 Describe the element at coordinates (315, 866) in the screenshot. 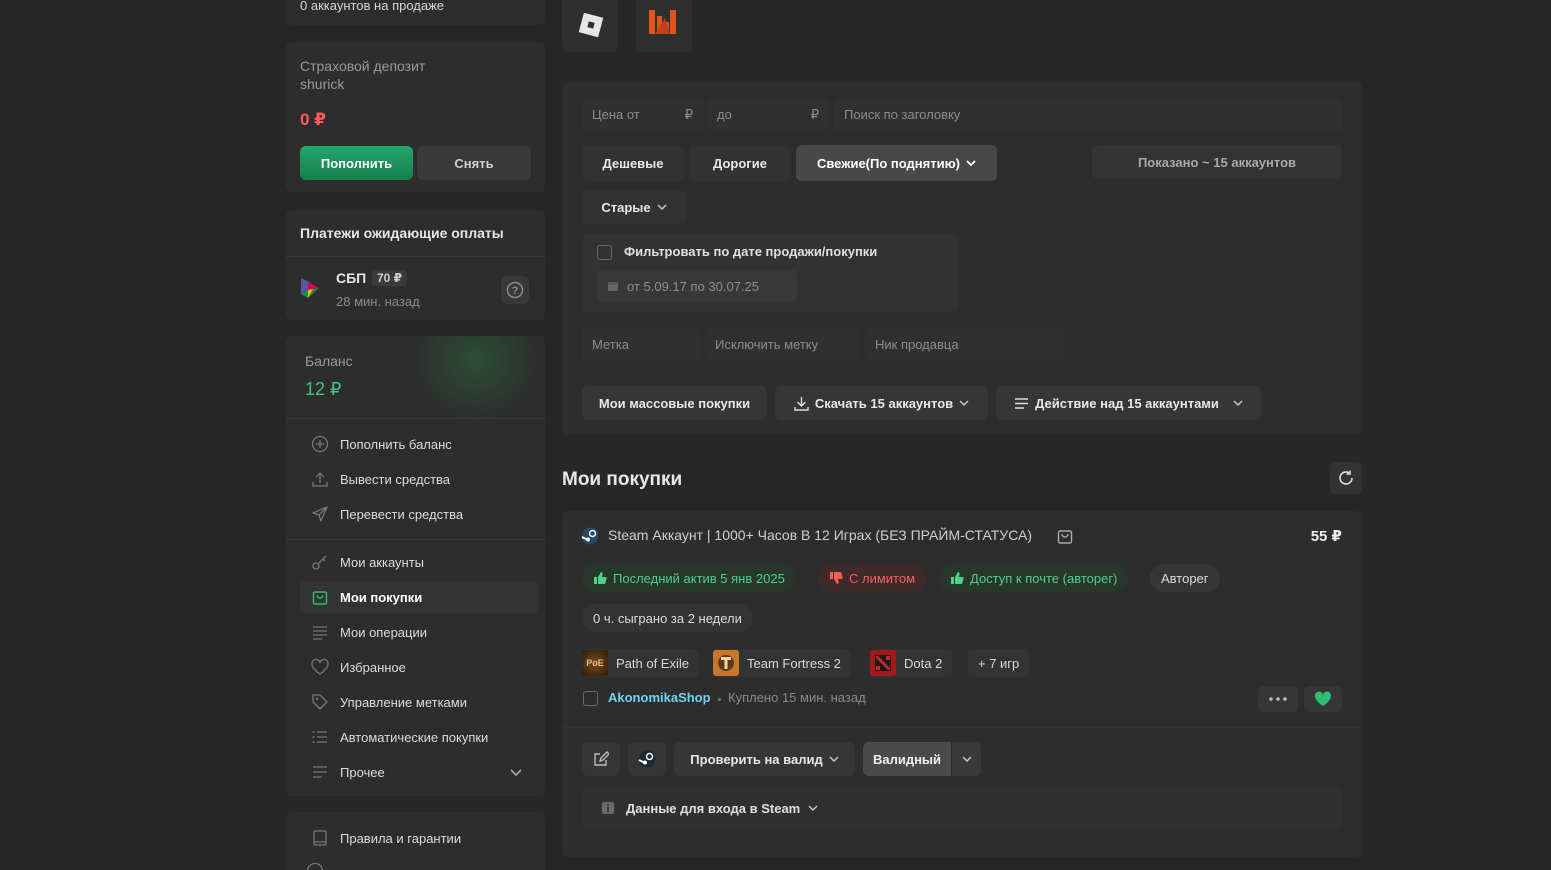

I see `more-icon` at that location.